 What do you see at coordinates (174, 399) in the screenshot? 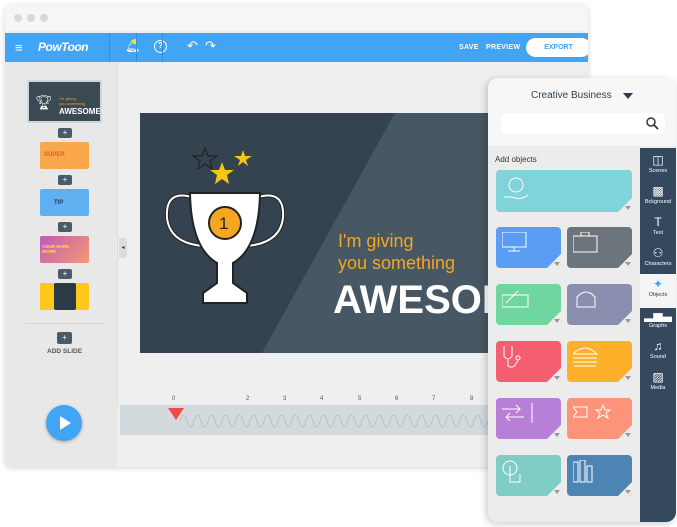
I see `timeline-tick: 0` at bounding box center [174, 399].